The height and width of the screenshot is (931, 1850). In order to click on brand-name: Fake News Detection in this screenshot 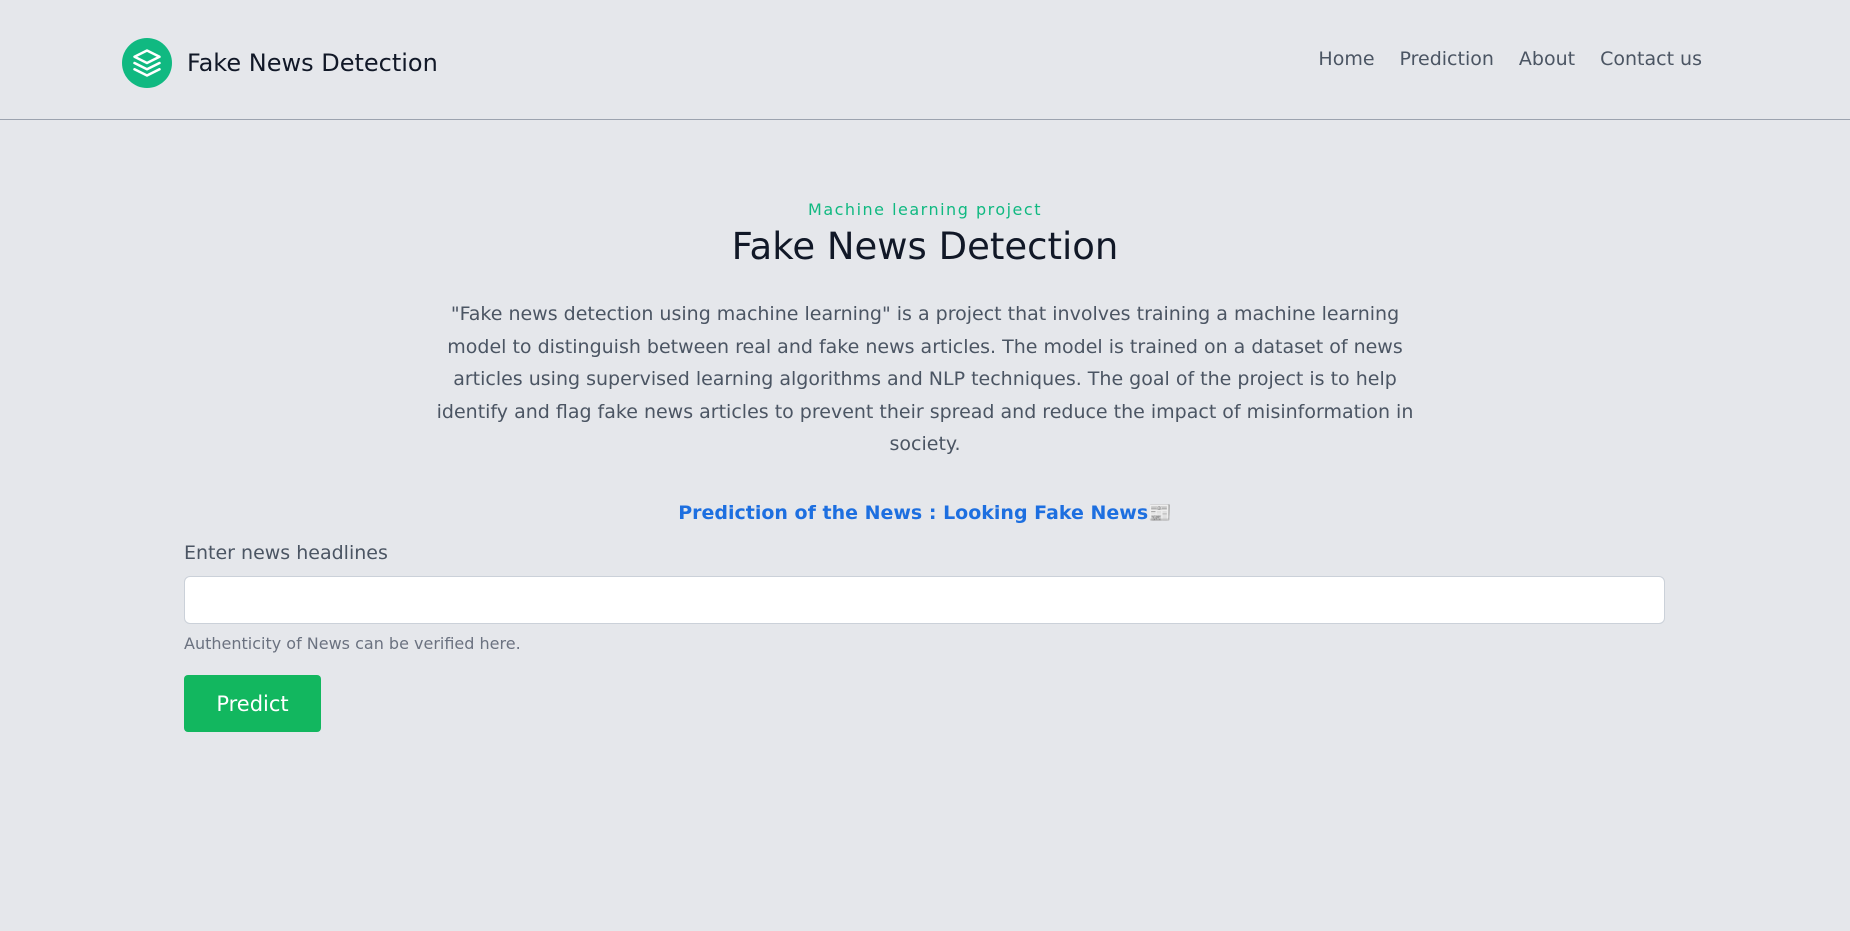, I will do `click(312, 63)`.